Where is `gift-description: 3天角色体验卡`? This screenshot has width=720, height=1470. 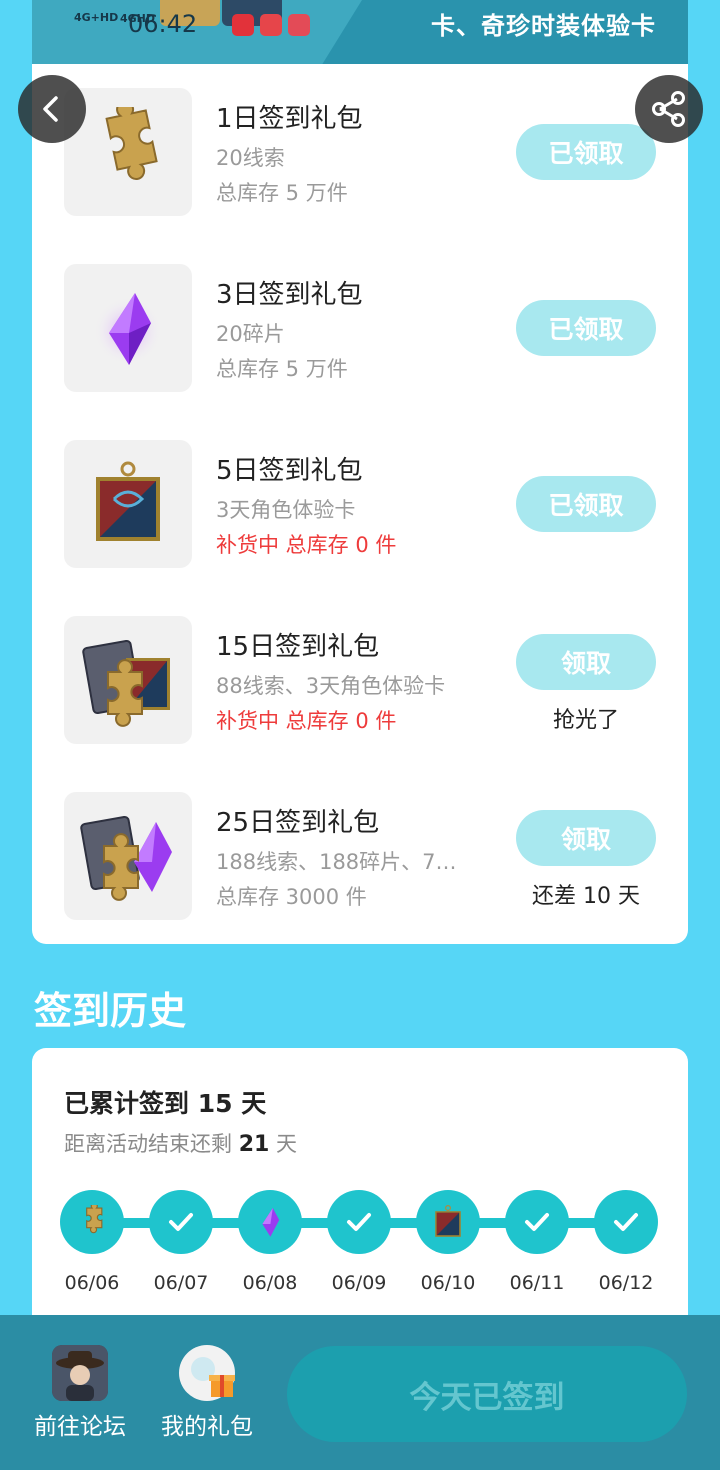
gift-description: 3天角色体验卡 is located at coordinates (286, 510).